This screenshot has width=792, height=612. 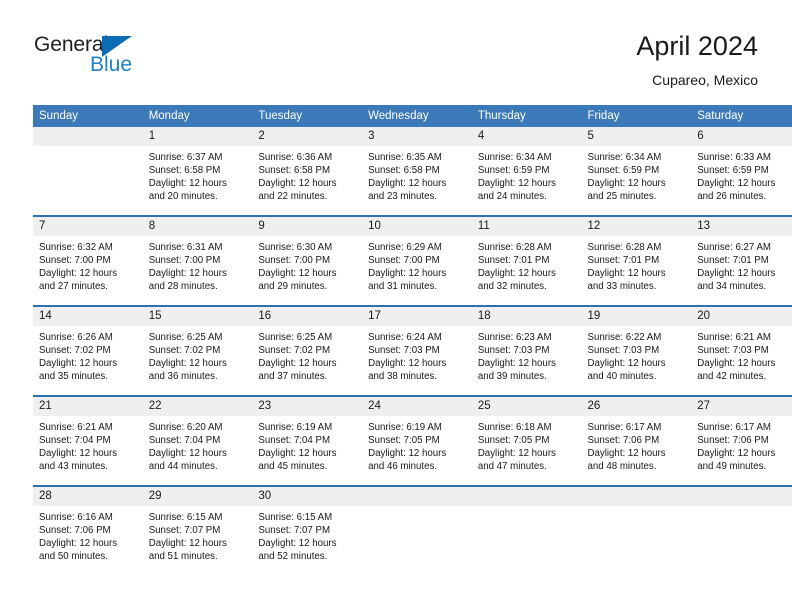 What do you see at coordinates (623, 171) in the screenshot?
I see `sunset-text: Sunset: 6:59 PM` at bounding box center [623, 171].